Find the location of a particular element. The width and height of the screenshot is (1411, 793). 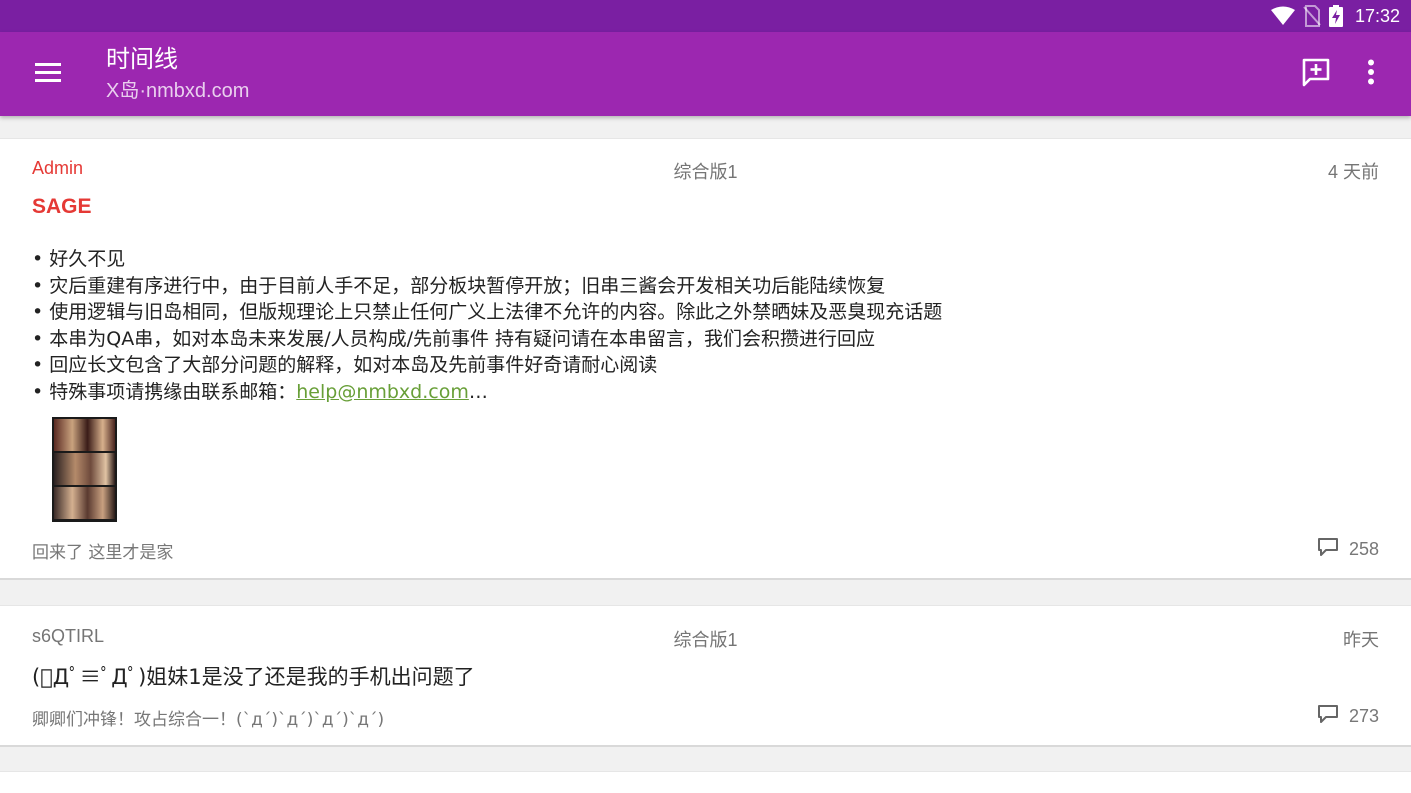

reply-count-value: 258 is located at coordinates (1363, 549).